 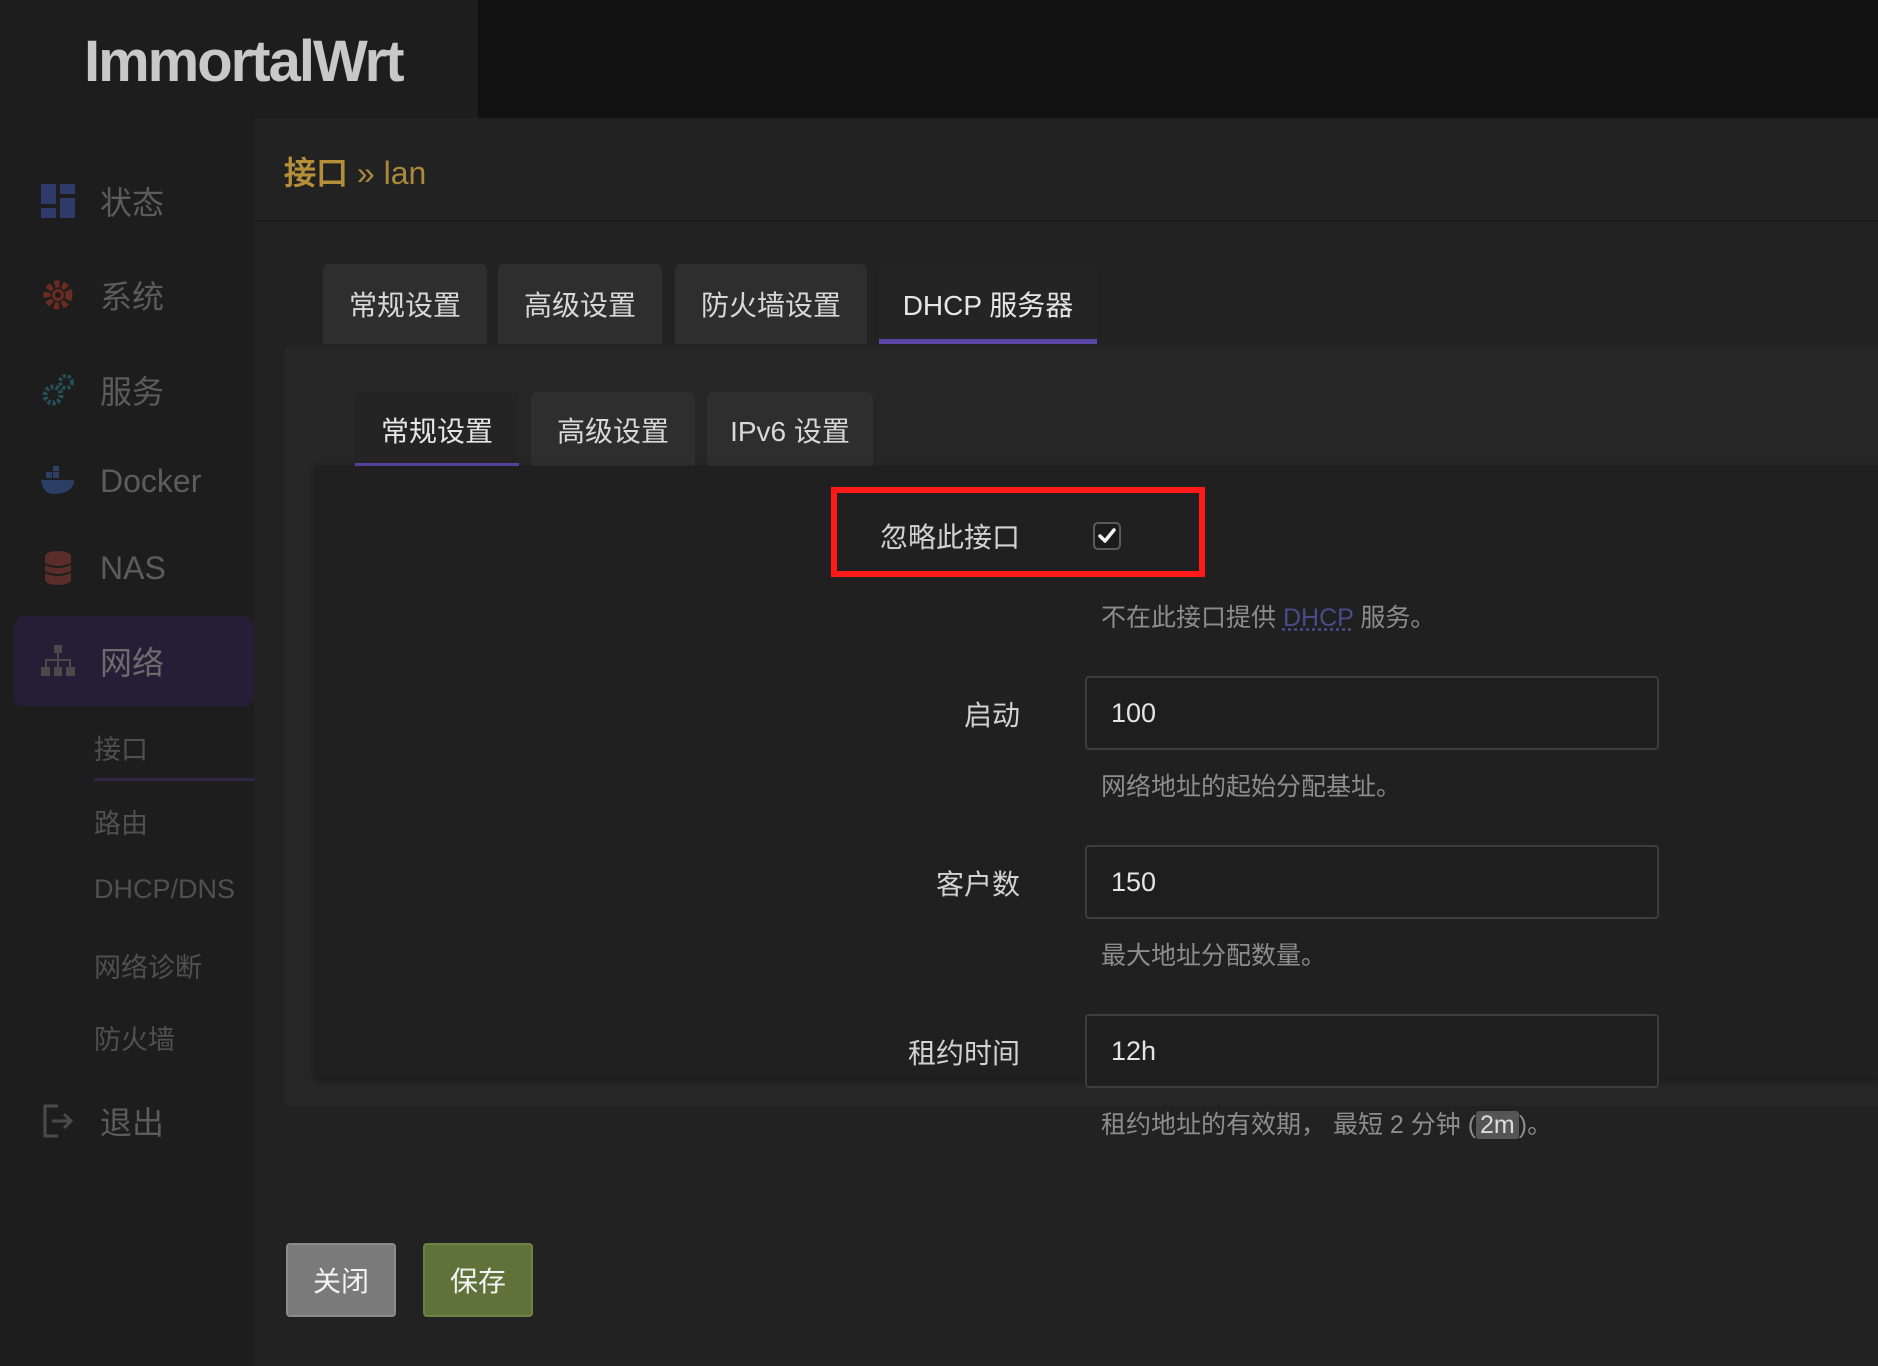 I want to click on limit-input, so click(x=1372, y=882).